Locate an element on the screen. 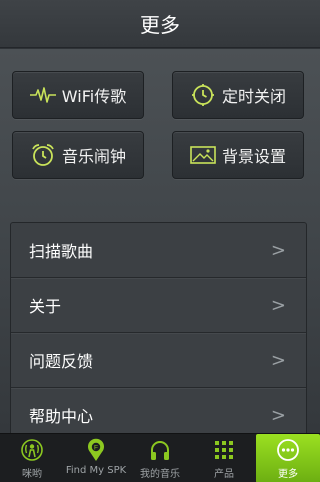 The height and width of the screenshot is (482, 320). alarm-clock-icon is located at coordinates (43, 155).